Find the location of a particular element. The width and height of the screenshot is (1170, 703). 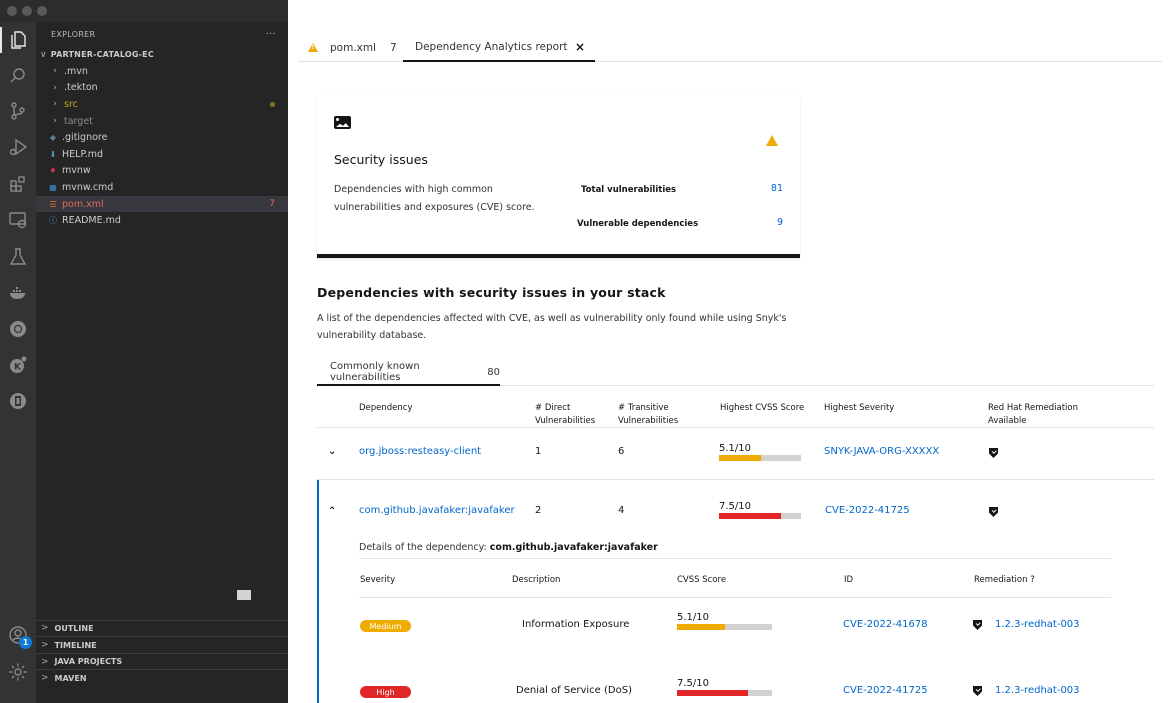

activity-bar: K 1 is located at coordinates (18, 362).